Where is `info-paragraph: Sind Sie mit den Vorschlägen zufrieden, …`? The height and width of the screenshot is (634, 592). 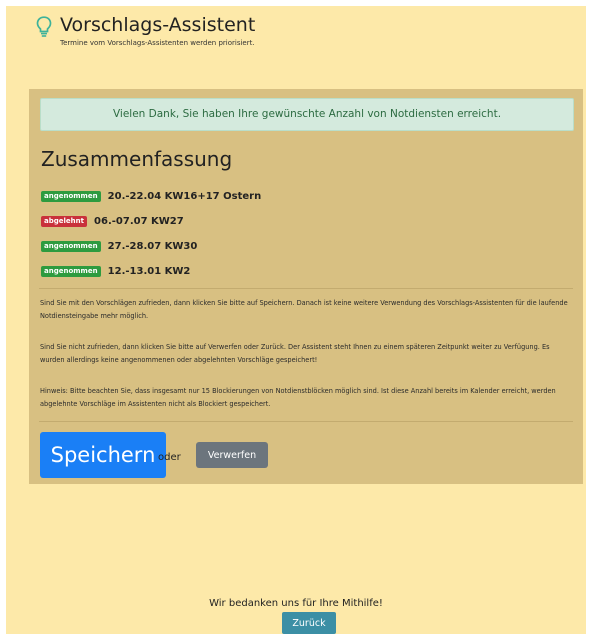 info-paragraph: Sind Sie mit den Vorschlägen zufrieden, … is located at coordinates (304, 309).